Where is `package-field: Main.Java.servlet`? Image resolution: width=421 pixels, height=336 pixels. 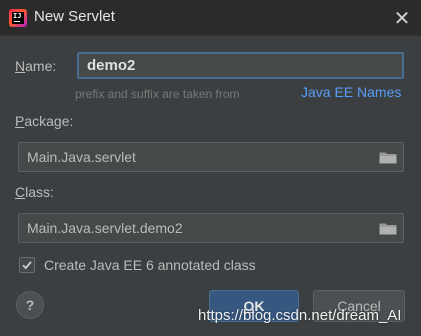 package-field: Main.Java.servlet is located at coordinates (211, 157).